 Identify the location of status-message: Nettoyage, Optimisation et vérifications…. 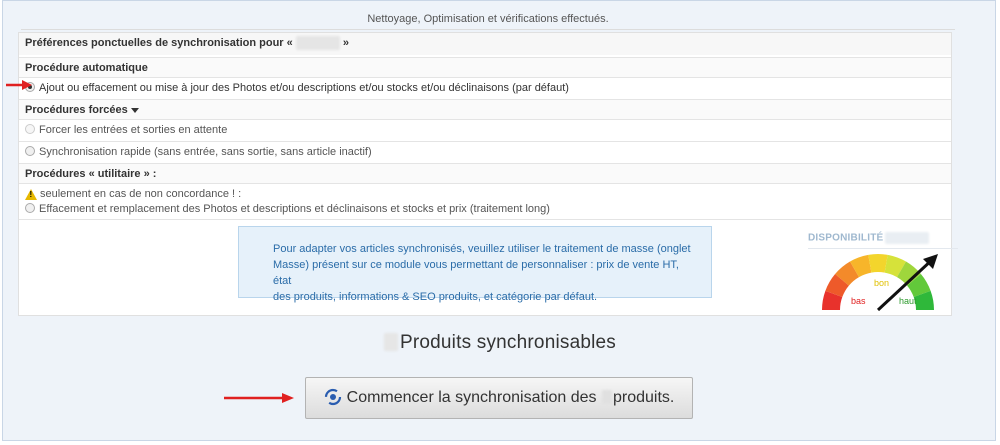
(488, 19).